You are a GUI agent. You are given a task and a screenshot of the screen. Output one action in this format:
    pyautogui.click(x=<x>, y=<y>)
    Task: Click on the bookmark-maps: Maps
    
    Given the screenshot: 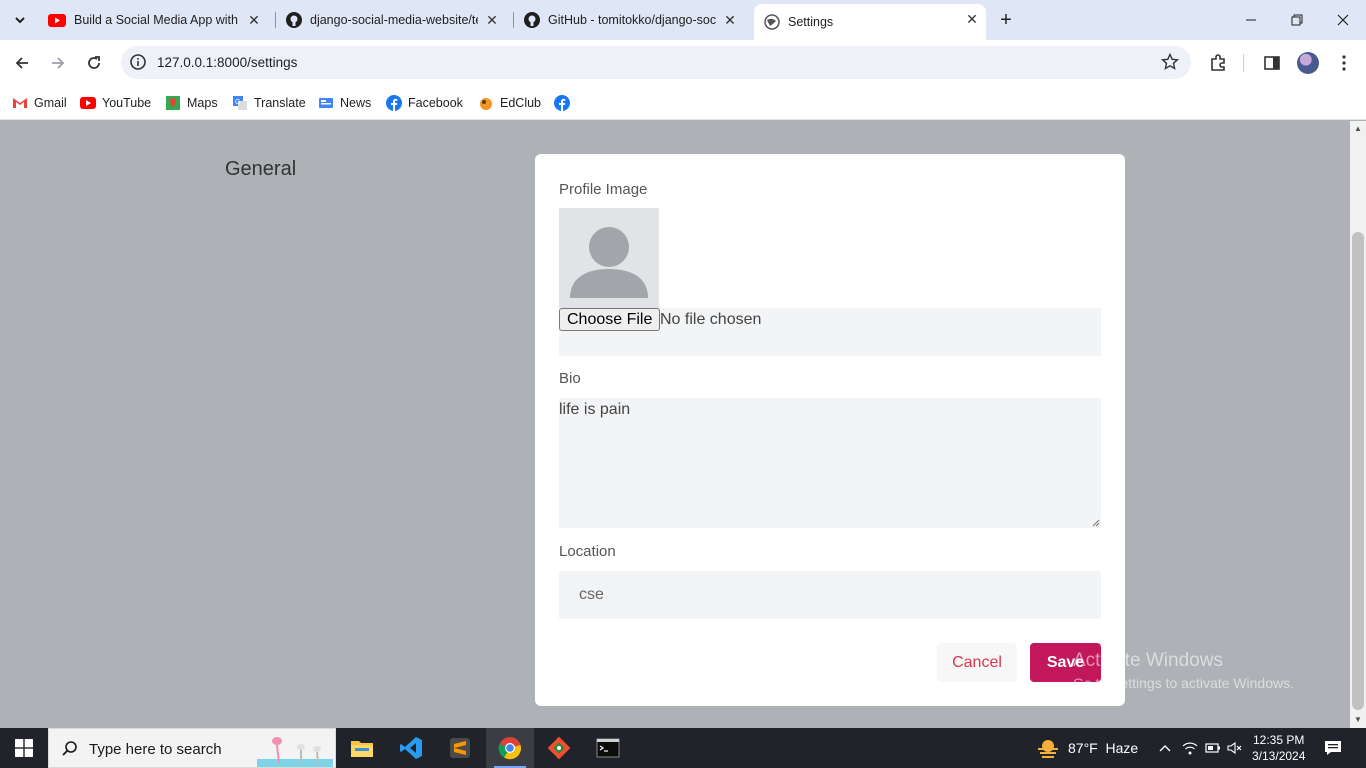 What is the action you would take?
    pyautogui.click(x=191, y=103)
    